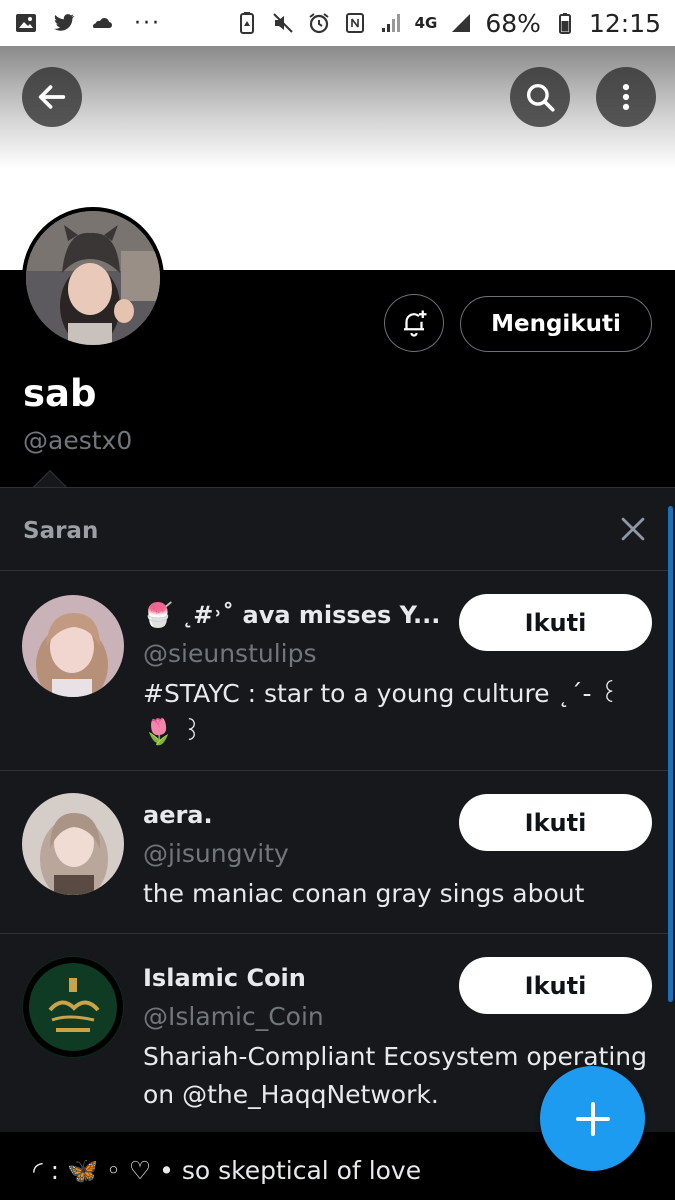 The height and width of the screenshot is (1200, 675). Describe the element at coordinates (670, 754) in the screenshot. I see `suggestions-scrollbar` at that location.